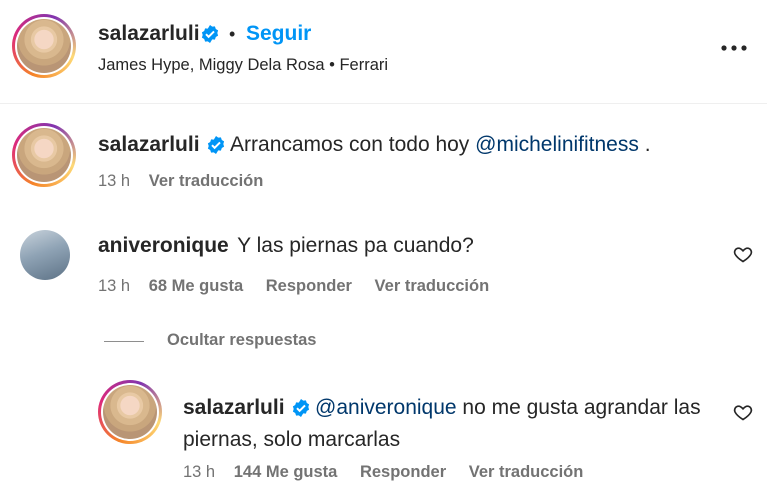  What do you see at coordinates (241, 340) in the screenshot?
I see `hide-replies-button: Ocultar respuestas` at bounding box center [241, 340].